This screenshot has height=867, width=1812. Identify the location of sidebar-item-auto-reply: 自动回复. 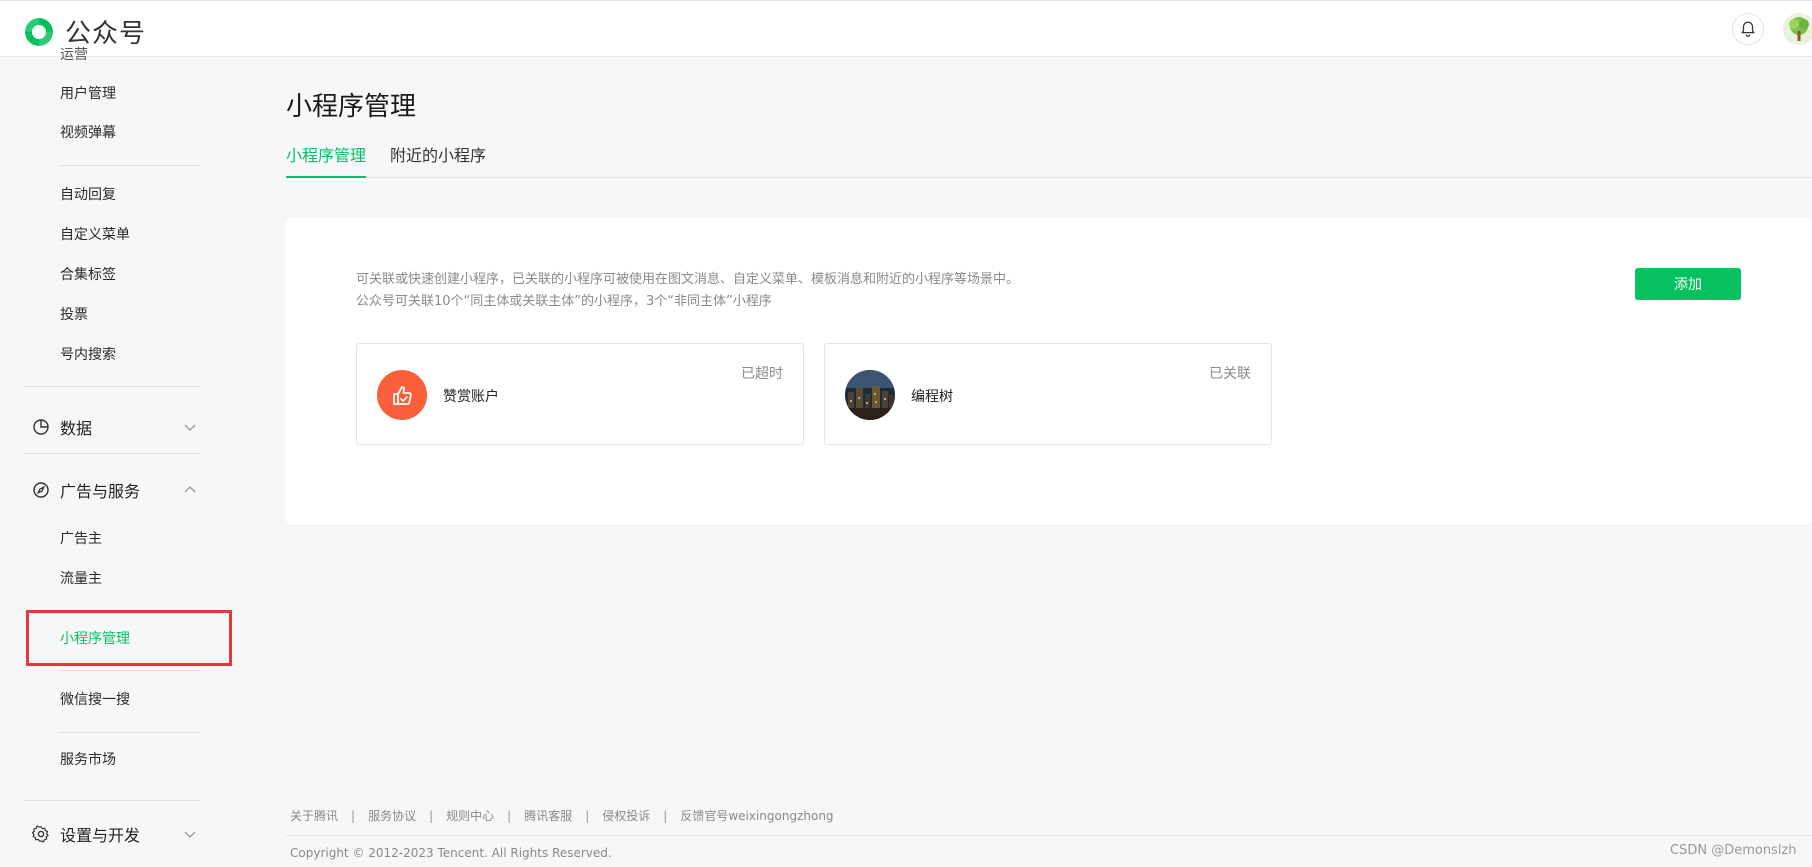
(88, 195).